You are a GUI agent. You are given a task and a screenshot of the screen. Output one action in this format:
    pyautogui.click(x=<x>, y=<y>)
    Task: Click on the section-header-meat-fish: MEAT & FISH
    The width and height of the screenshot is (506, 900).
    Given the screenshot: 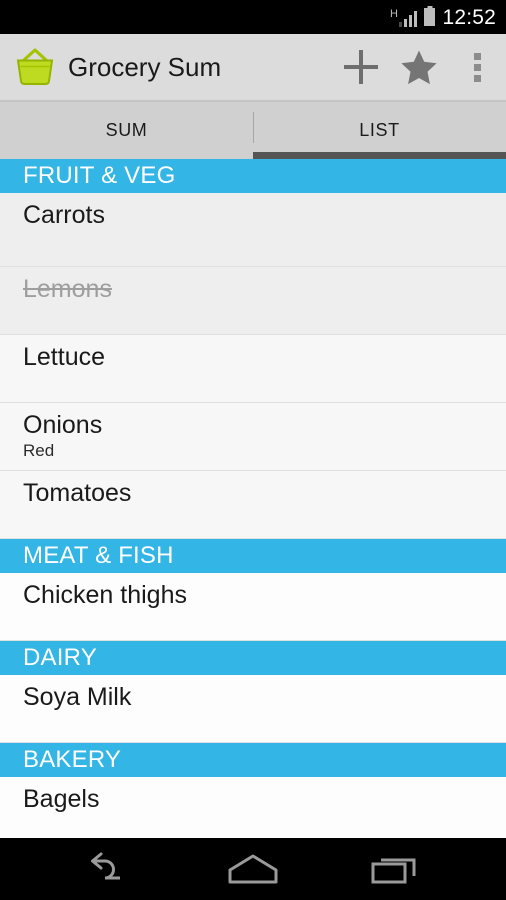 What is the action you would take?
    pyautogui.click(x=253, y=556)
    